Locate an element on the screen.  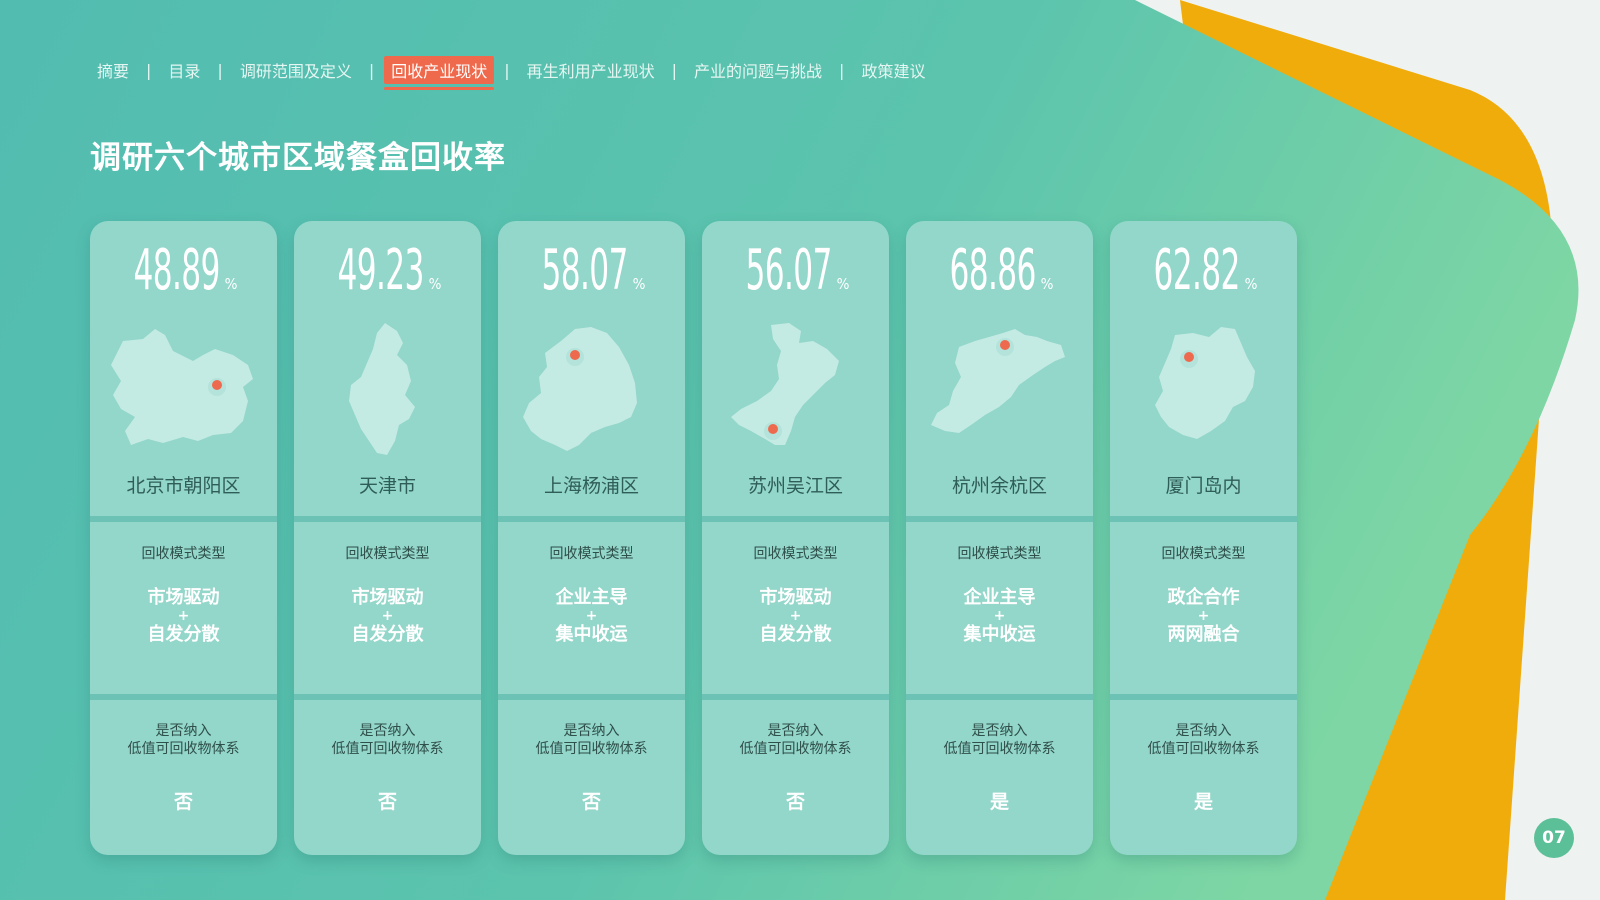
recycling-rate: 49.23% is located at coordinates (389, 270).